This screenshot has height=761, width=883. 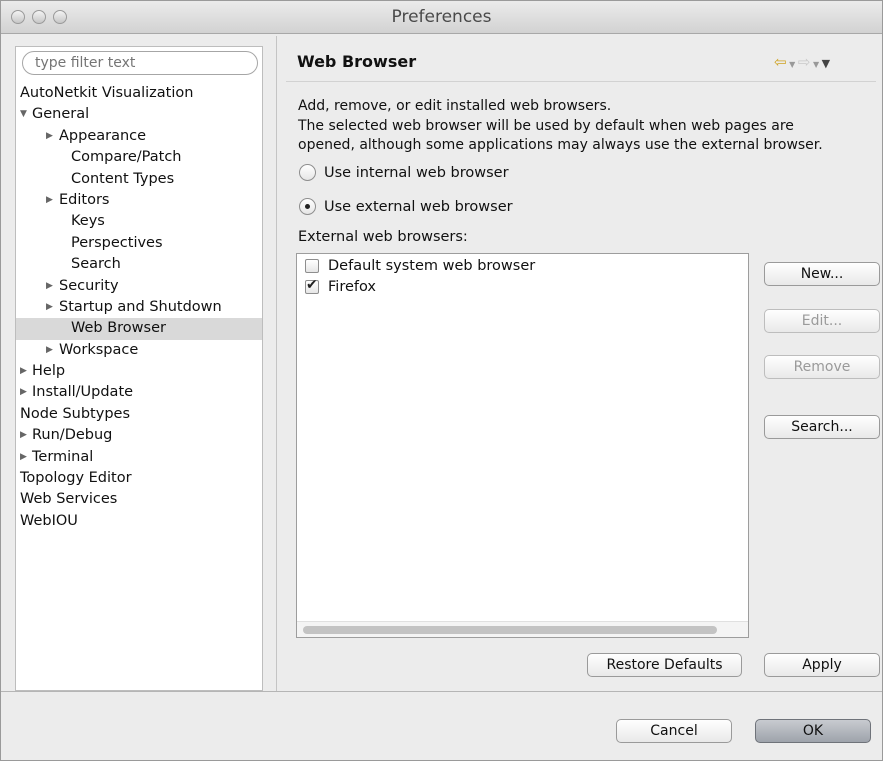 What do you see at coordinates (75, 413) in the screenshot?
I see `tree-item-label: Node Subtypes` at bounding box center [75, 413].